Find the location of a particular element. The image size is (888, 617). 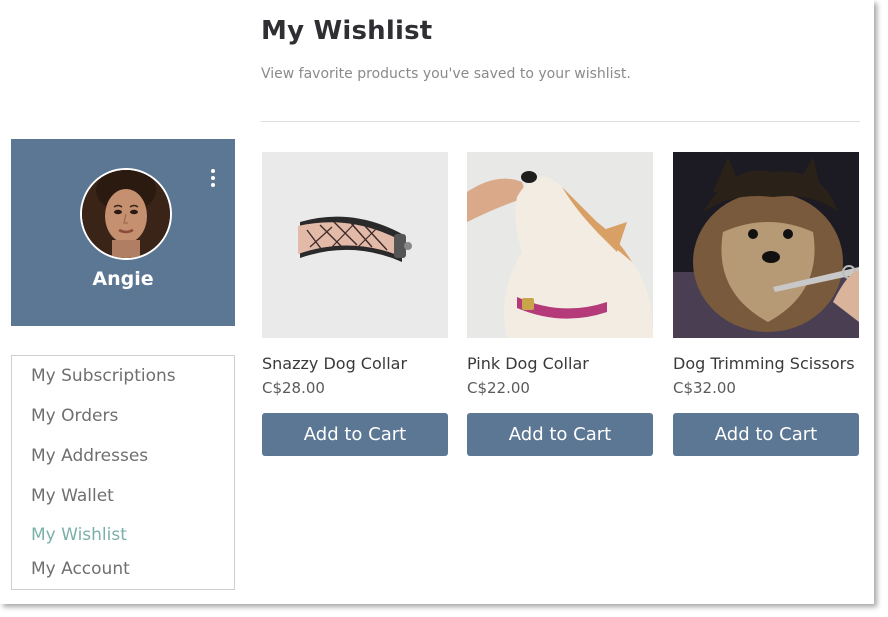

product-card: Snazzy Dog Collar C$28.00 Add to Cart is located at coordinates (355, 304).